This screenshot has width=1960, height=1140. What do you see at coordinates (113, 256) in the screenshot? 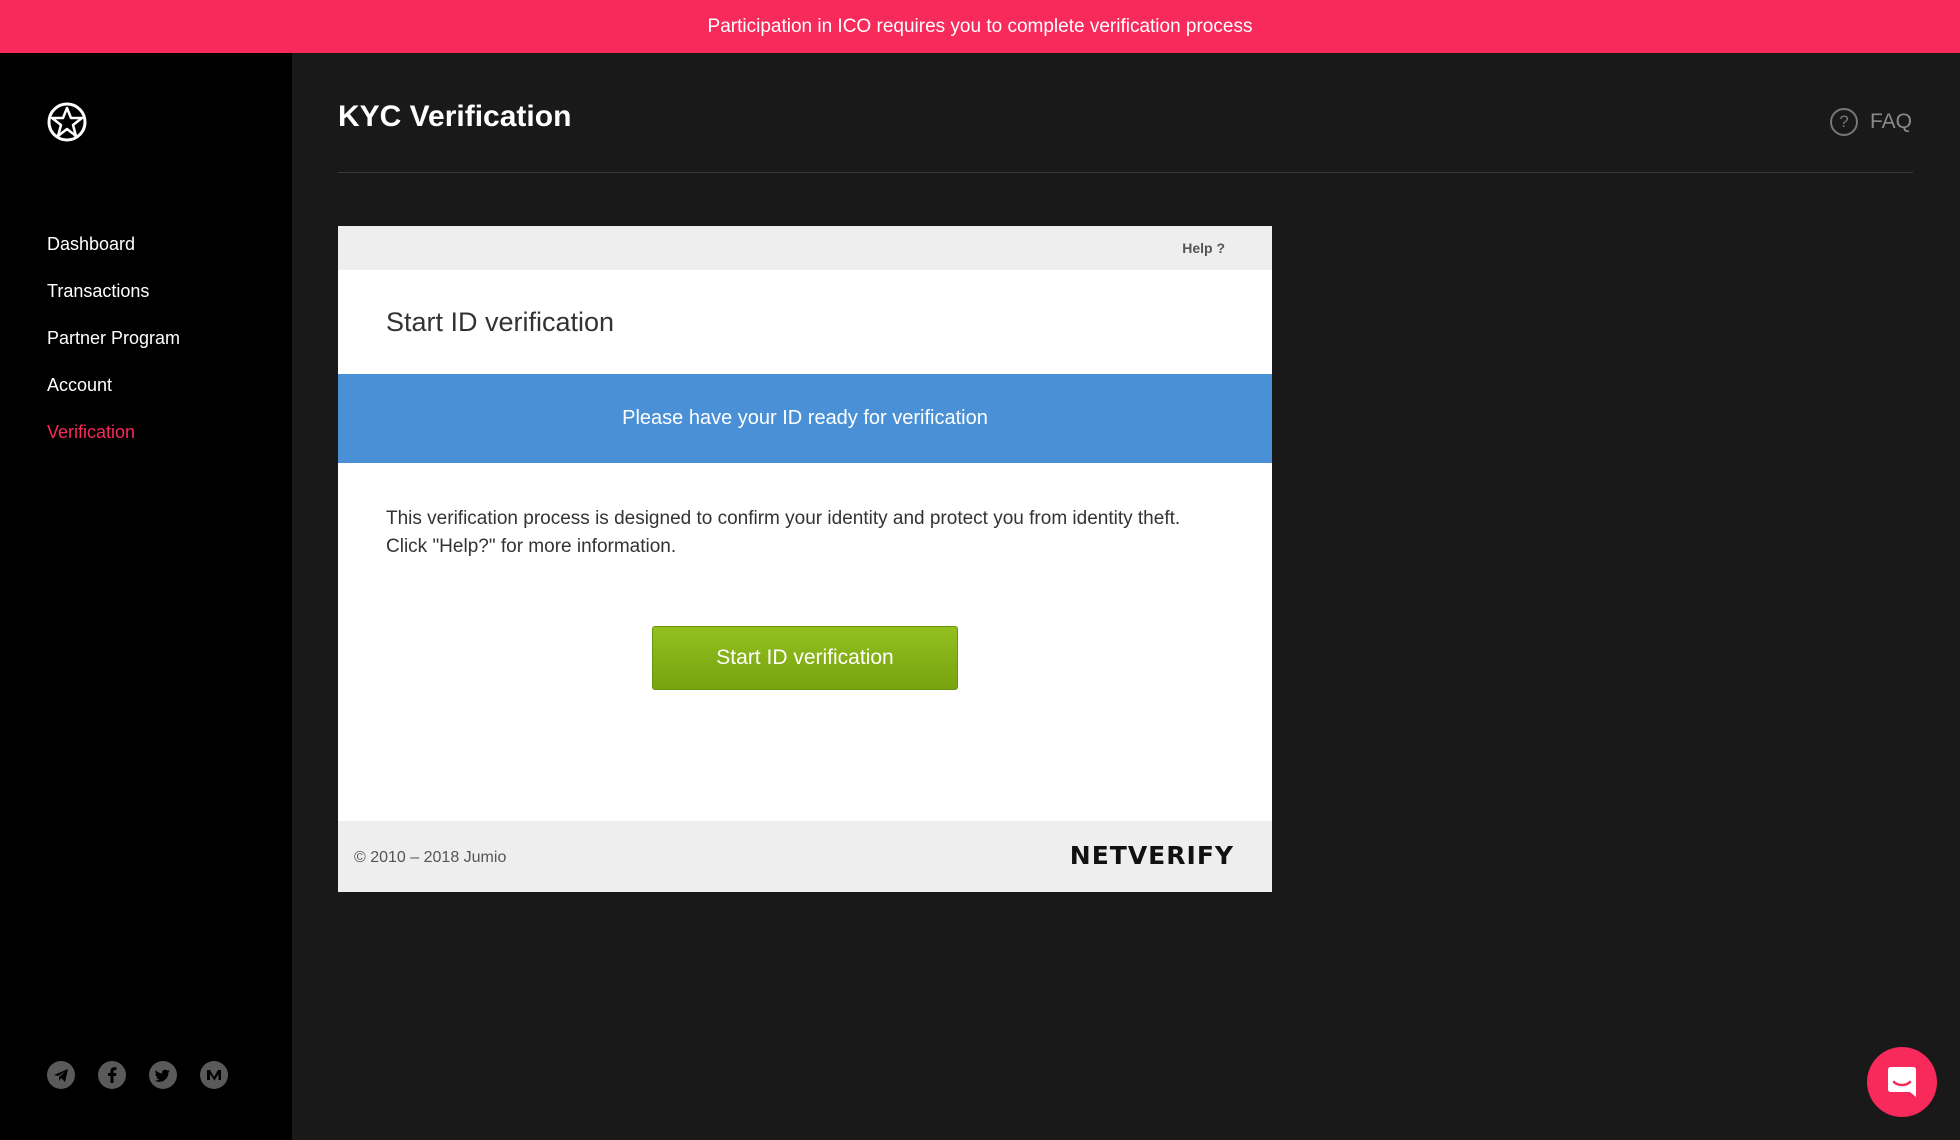
I see `sidebar-item-dashboard: Dashboard` at bounding box center [113, 256].